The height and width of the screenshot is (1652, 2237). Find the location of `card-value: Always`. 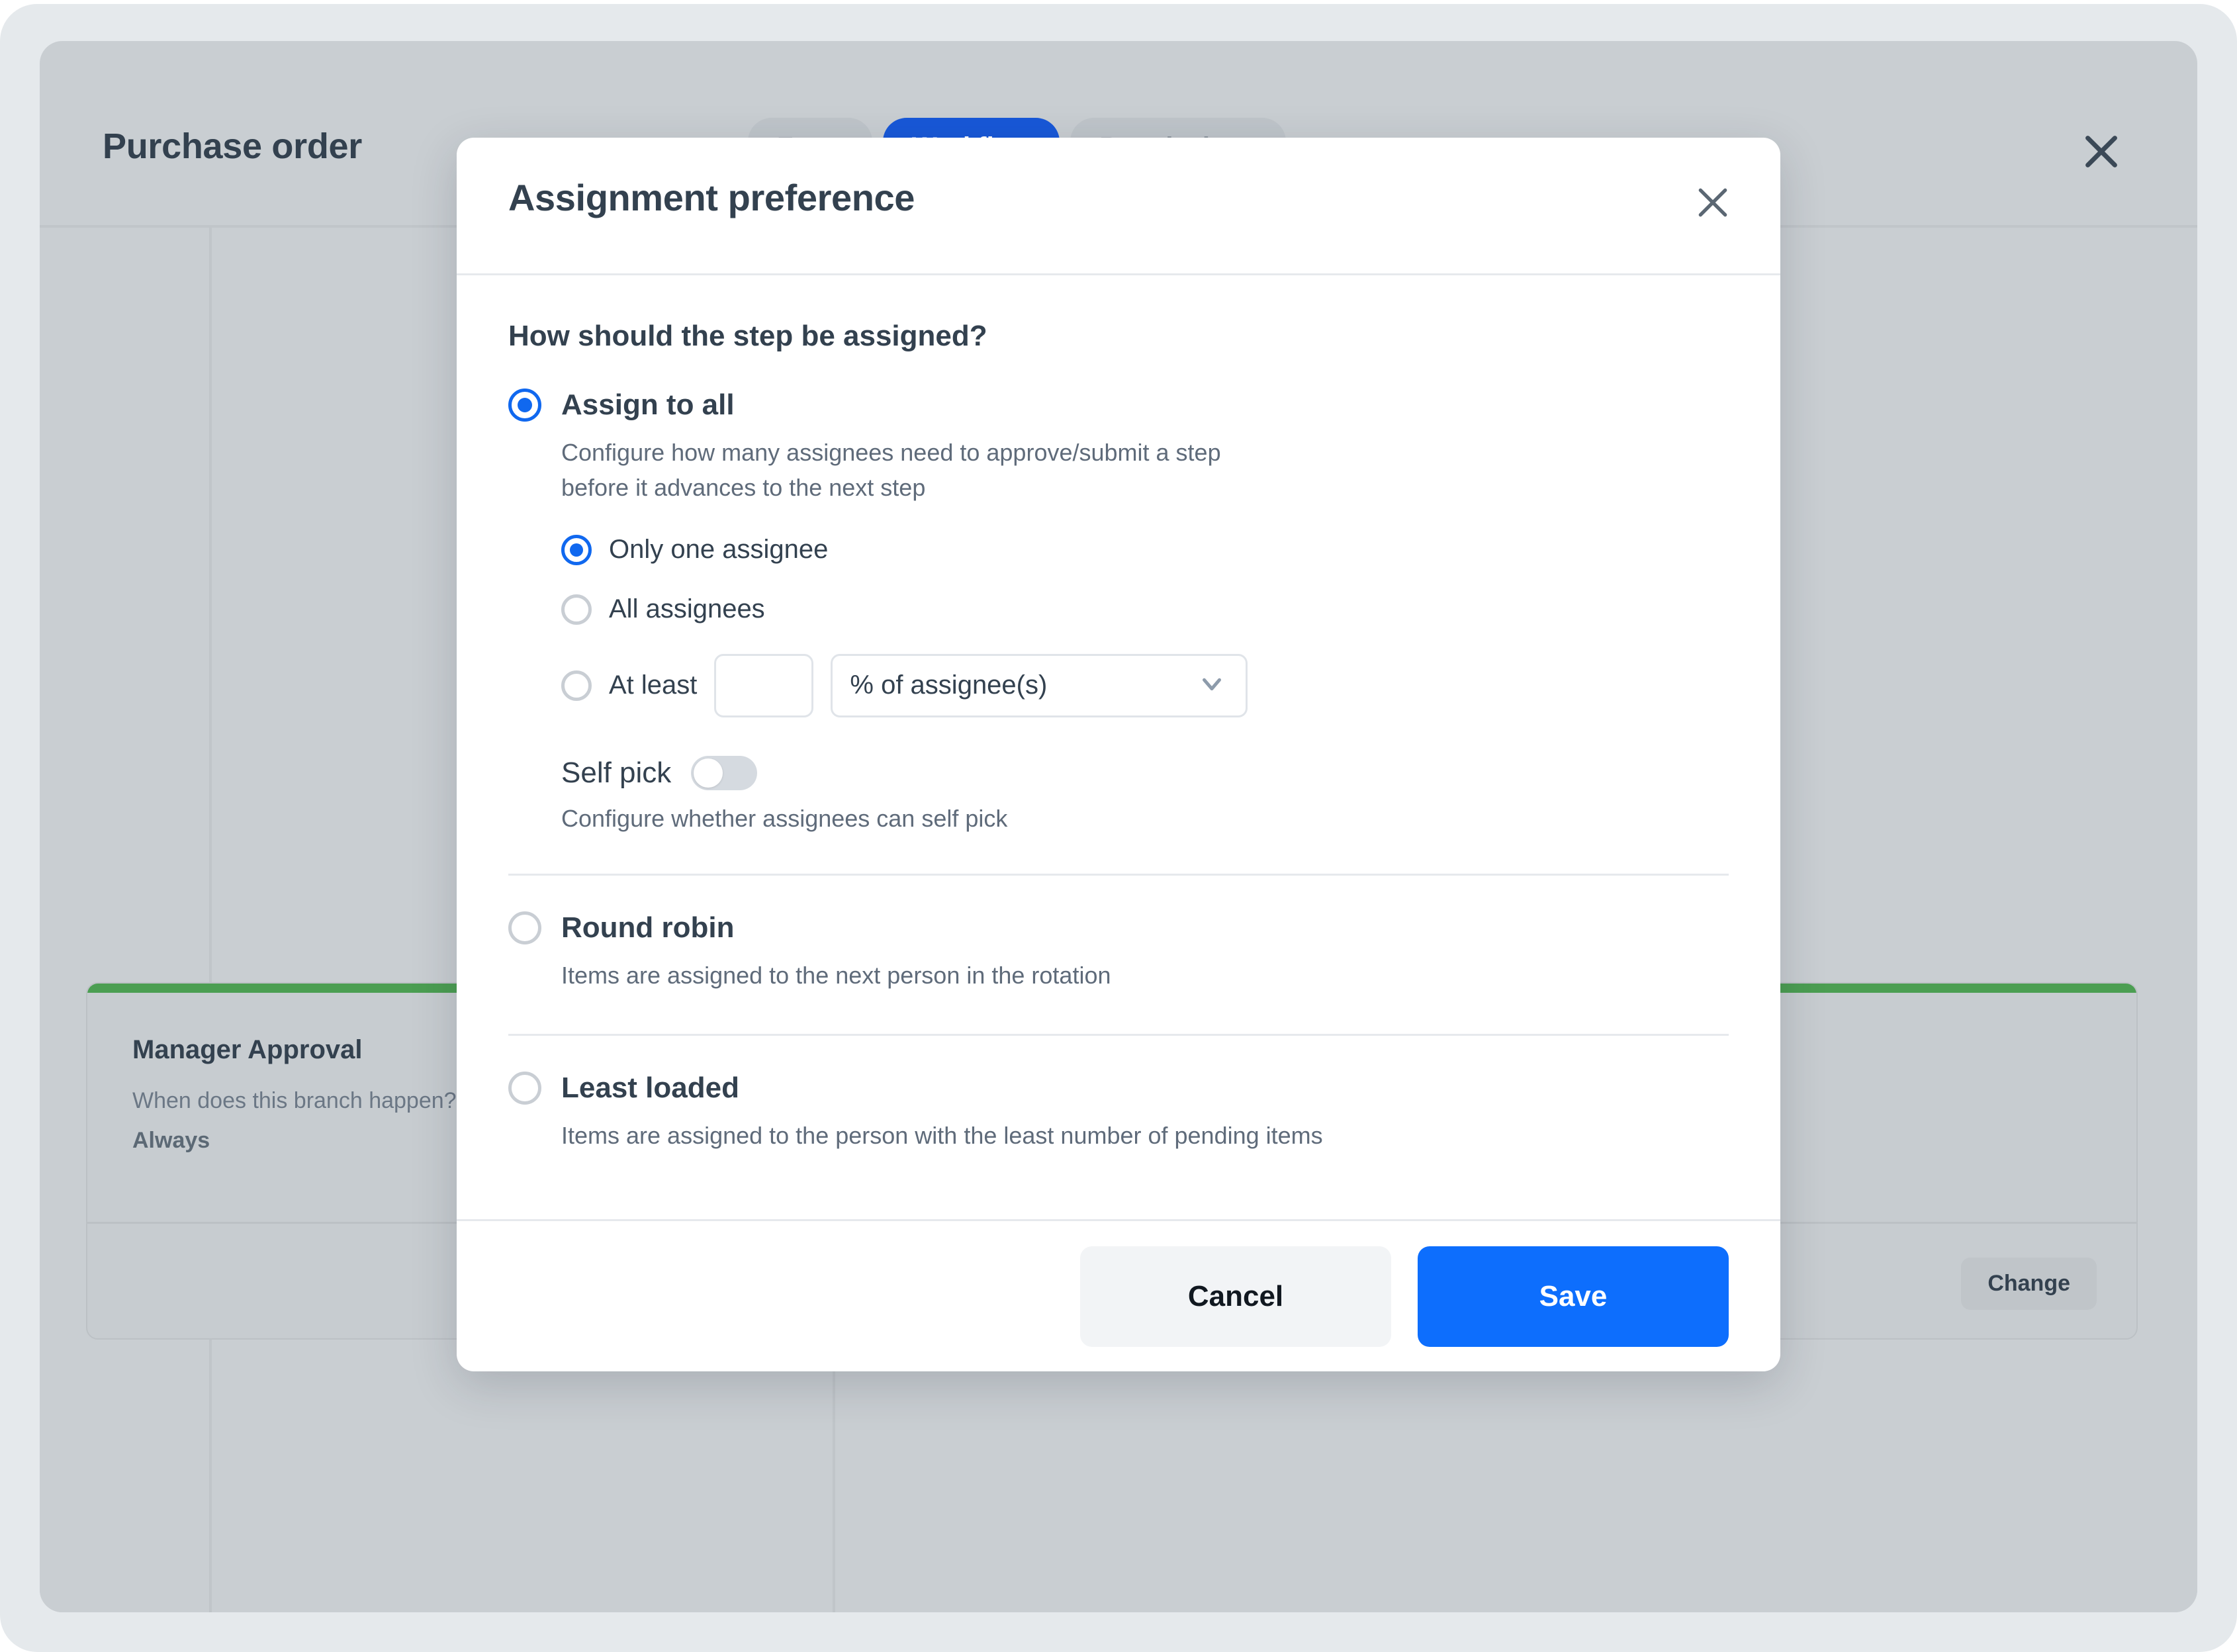

card-value: Always is located at coordinates (171, 1140).